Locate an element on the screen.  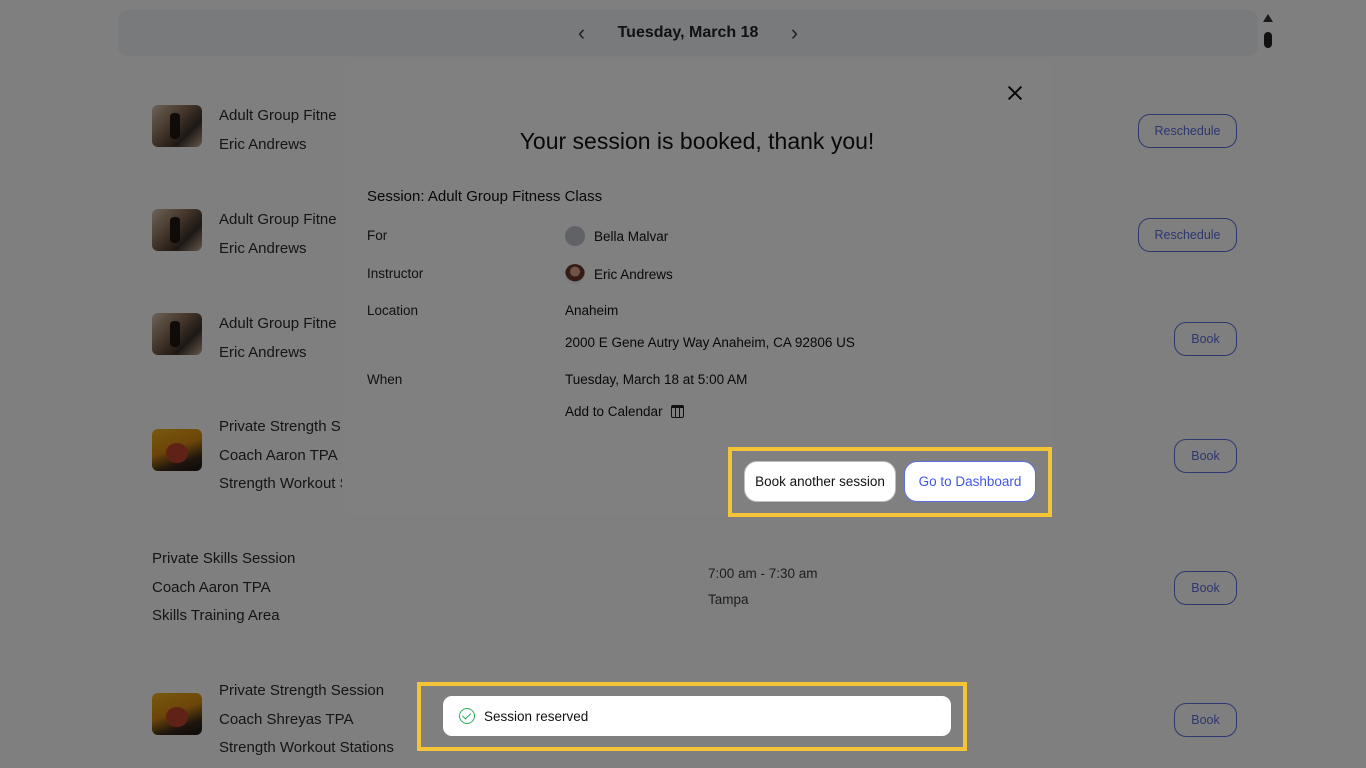
book-another-session-button: Book another session is located at coordinates (820, 481).